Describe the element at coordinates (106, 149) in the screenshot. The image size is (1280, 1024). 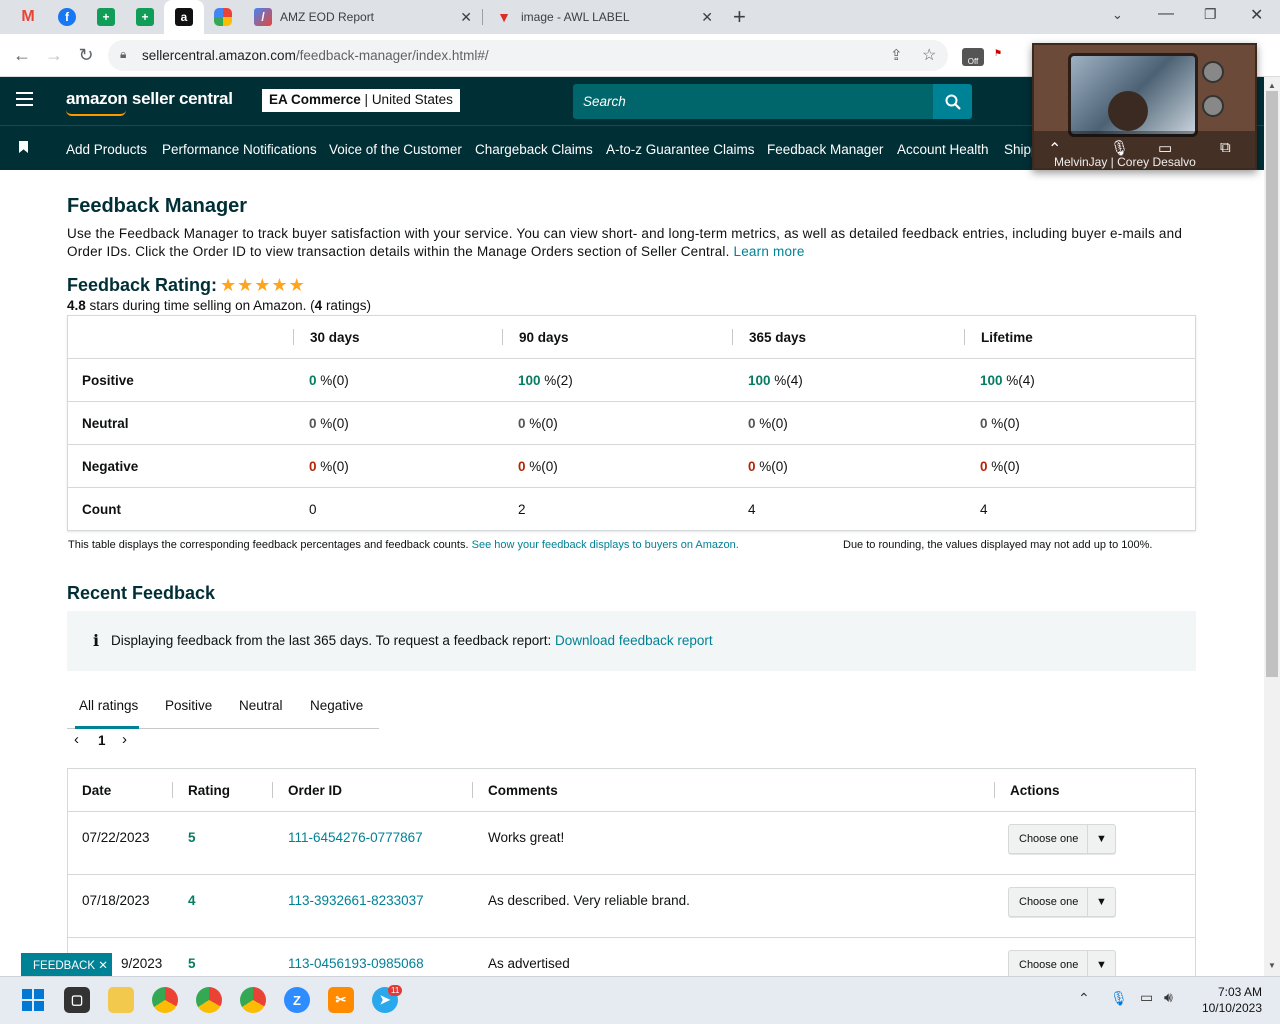
I see `nav-add-products: Add Products` at that location.